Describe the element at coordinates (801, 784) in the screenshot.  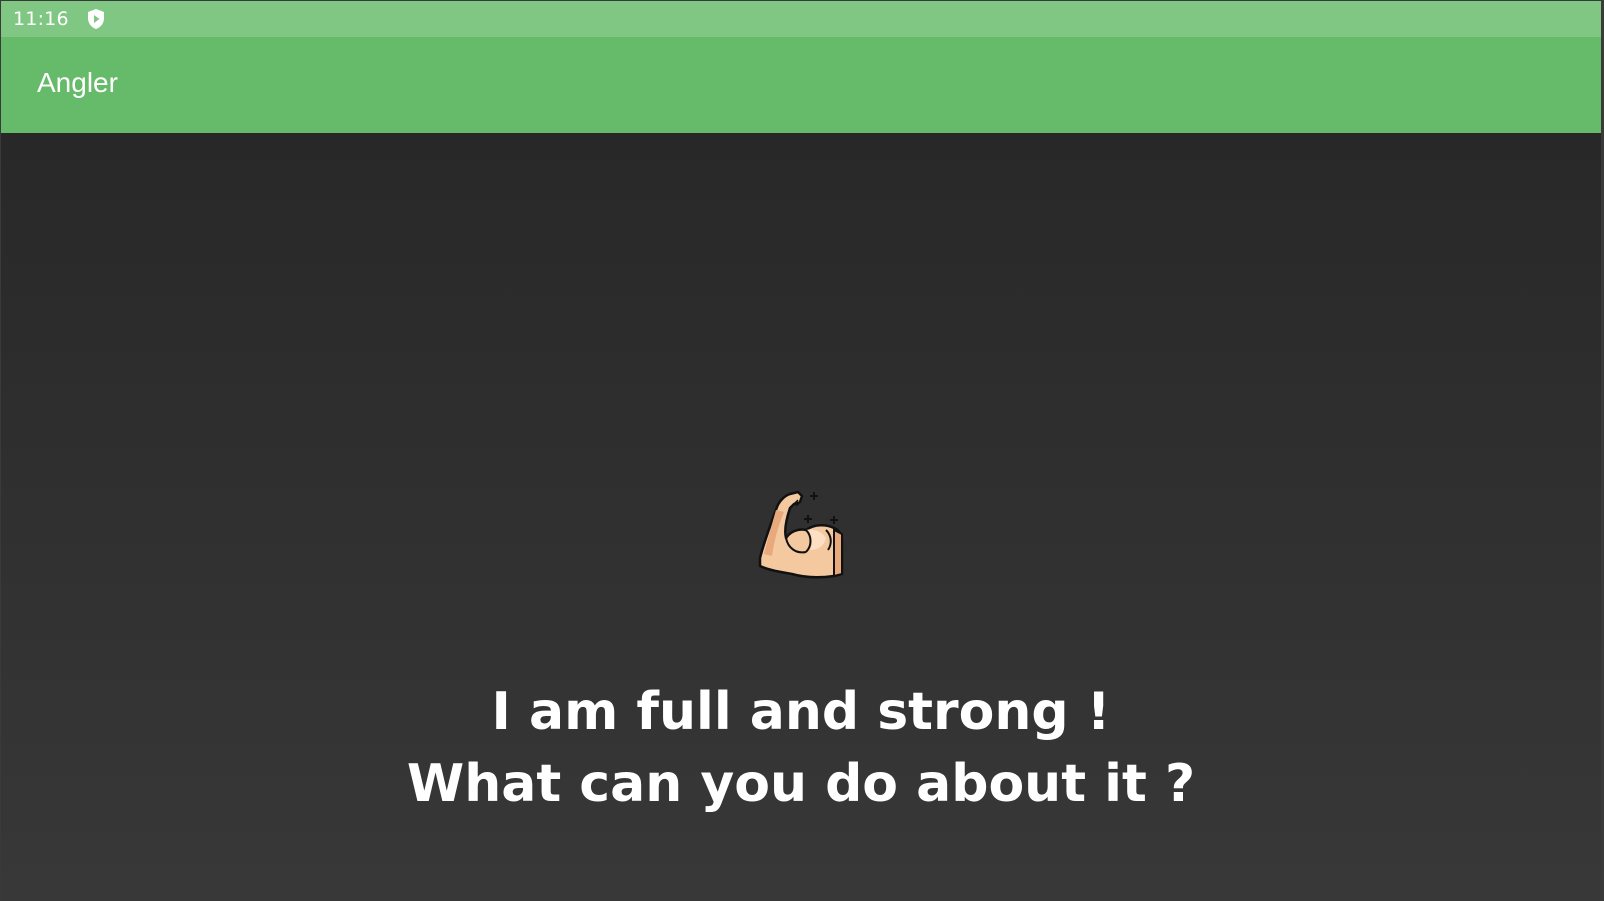
I see `message-line-2: What can you do about it ?` at that location.